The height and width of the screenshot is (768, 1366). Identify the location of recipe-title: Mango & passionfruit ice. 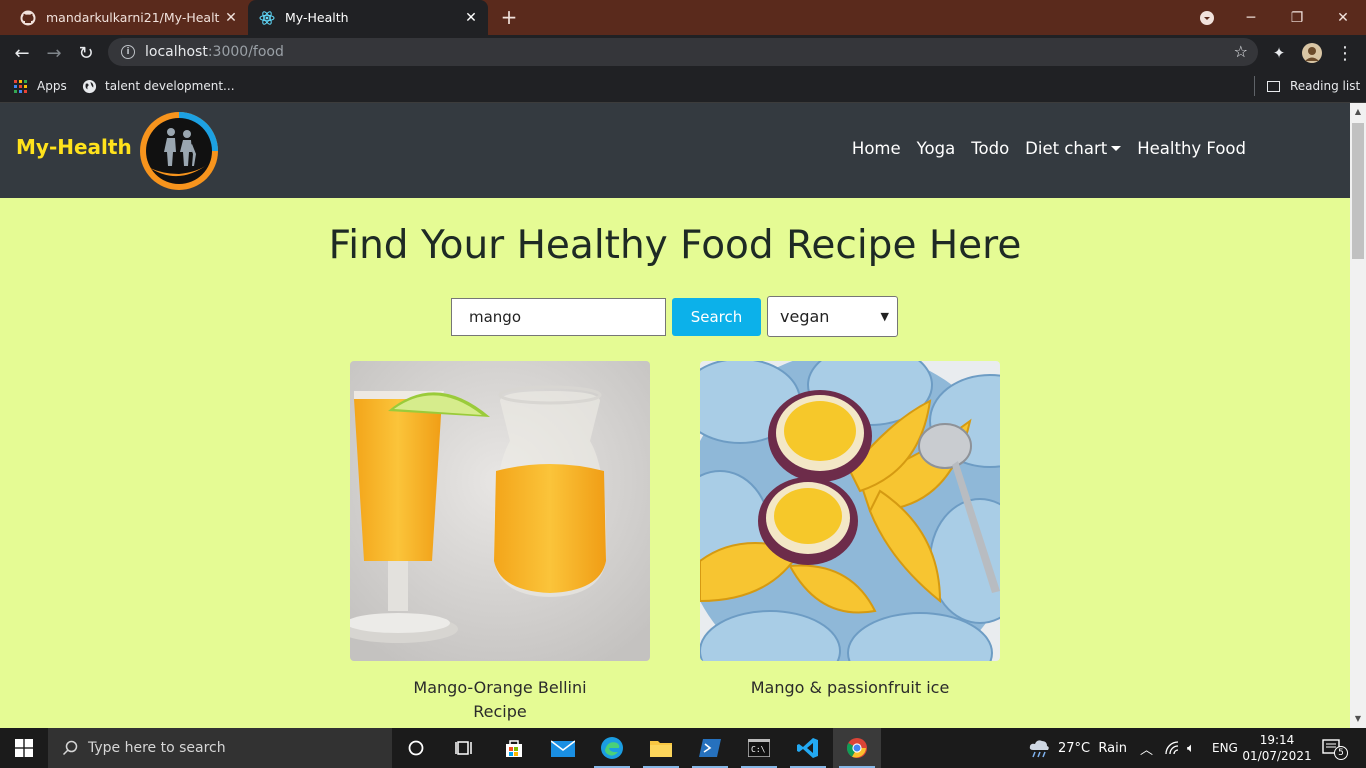
(850, 688).